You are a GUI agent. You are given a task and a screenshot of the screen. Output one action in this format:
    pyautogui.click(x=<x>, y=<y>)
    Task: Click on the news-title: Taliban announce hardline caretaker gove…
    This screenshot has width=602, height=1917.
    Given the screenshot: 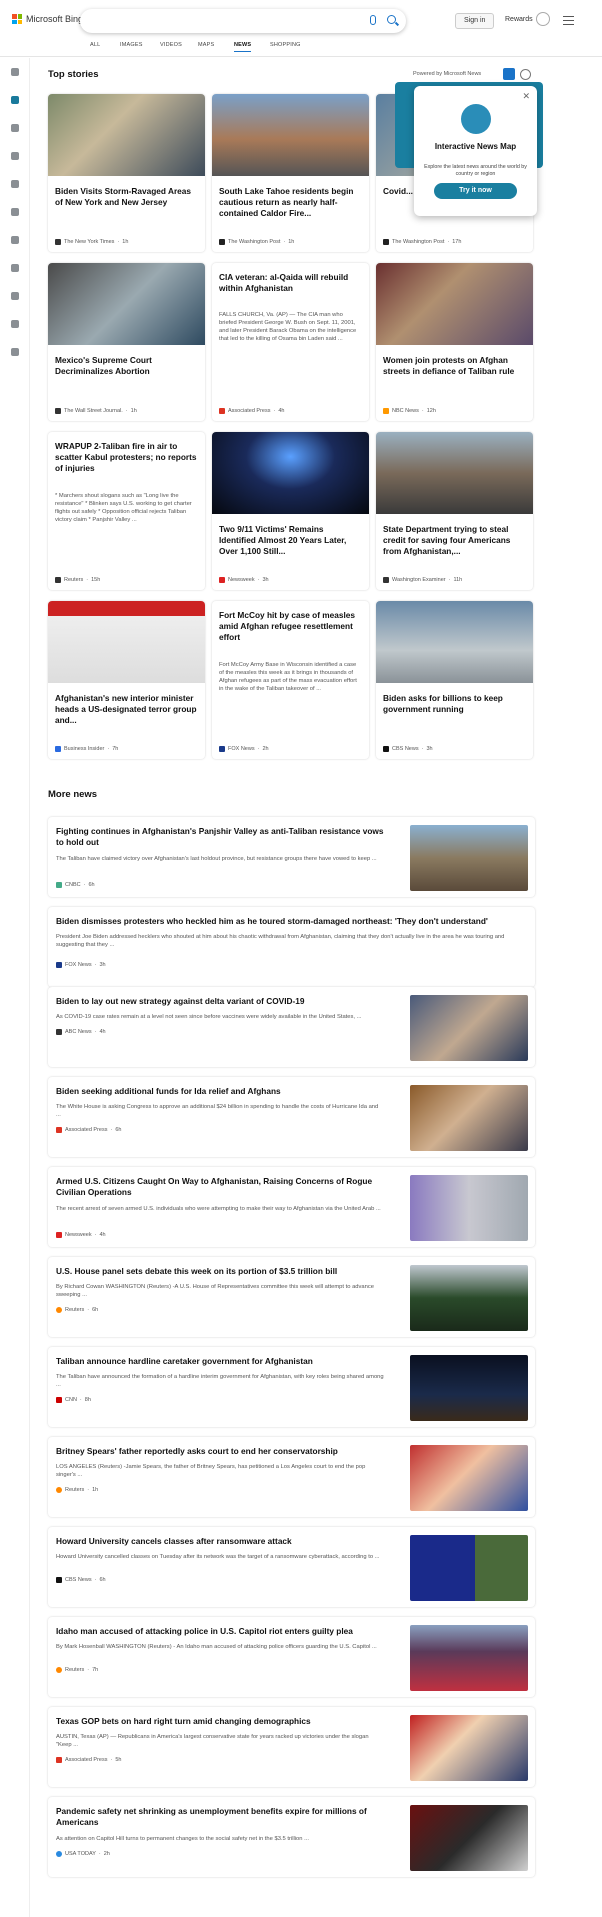 What is the action you would take?
    pyautogui.click(x=220, y=1361)
    